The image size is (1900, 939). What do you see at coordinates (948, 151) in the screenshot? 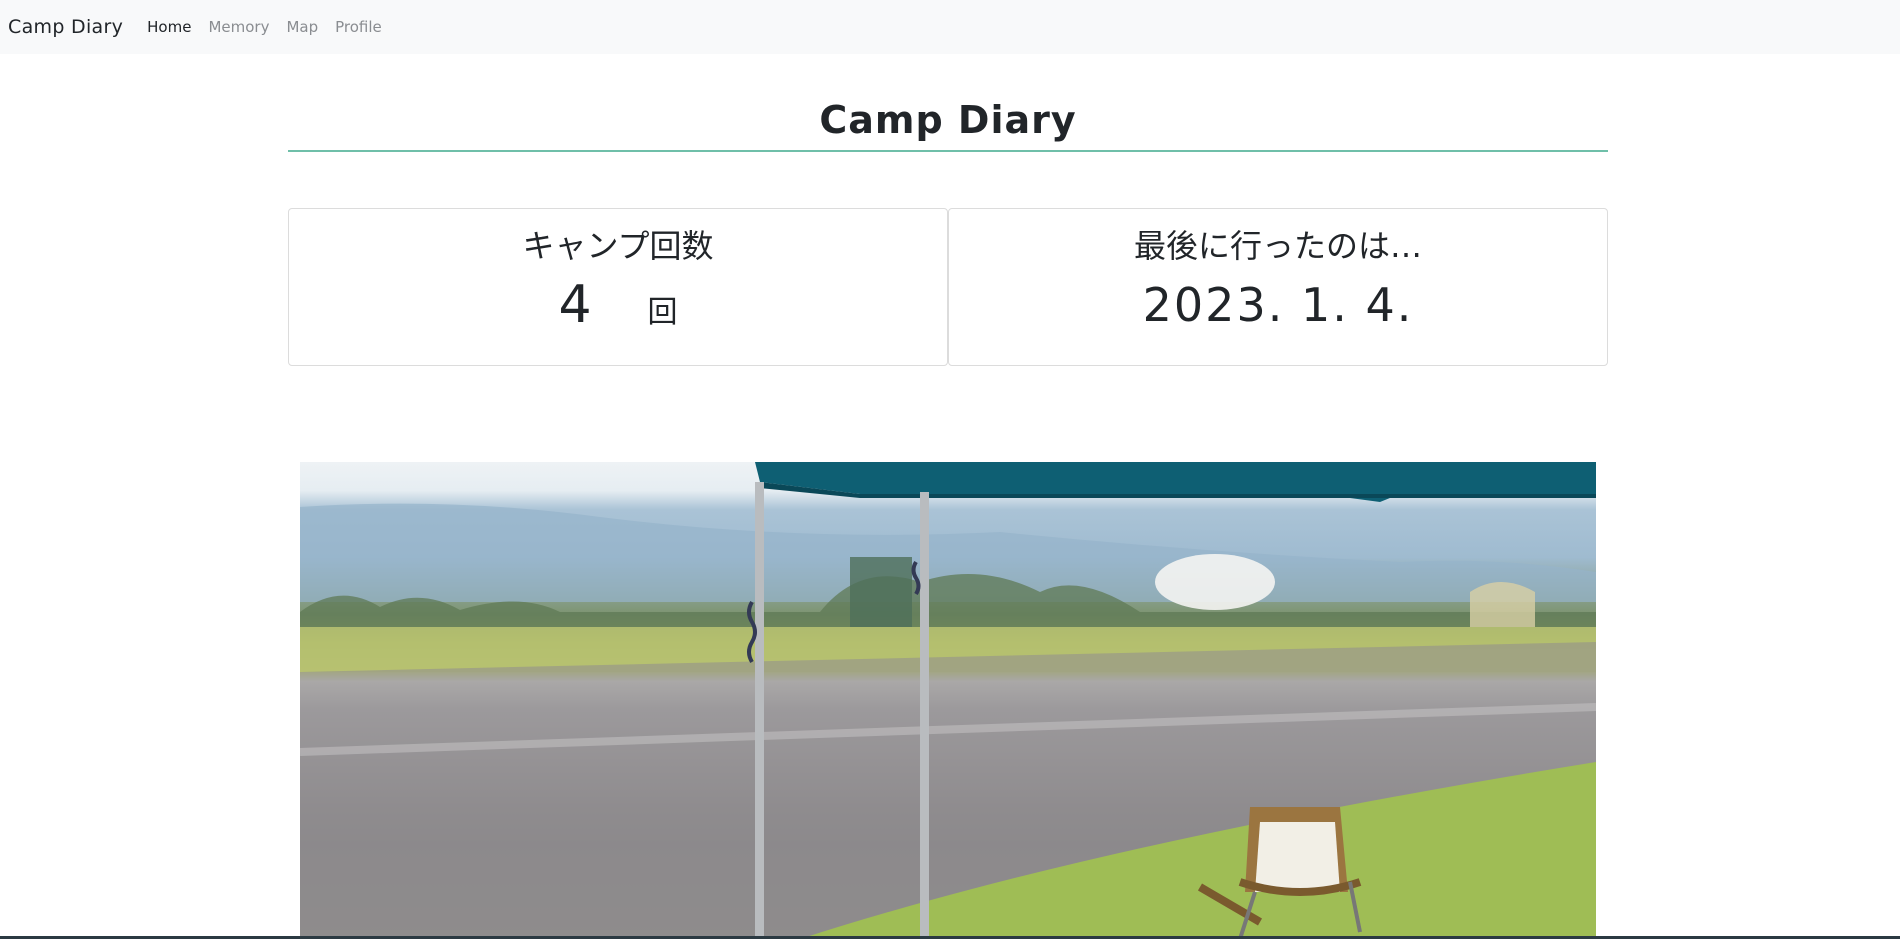
I see `title-divider` at bounding box center [948, 151].